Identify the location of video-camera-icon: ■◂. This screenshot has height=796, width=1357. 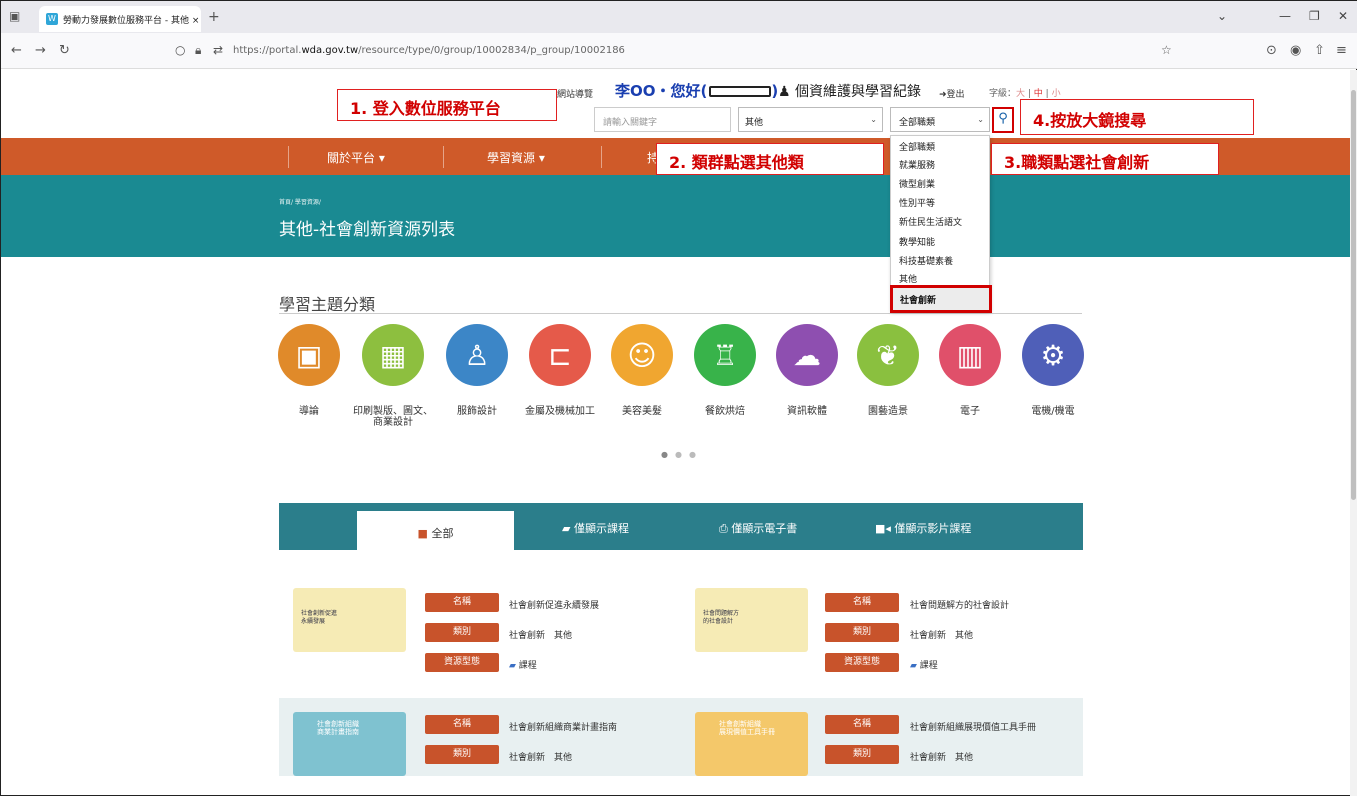
(883, 528).